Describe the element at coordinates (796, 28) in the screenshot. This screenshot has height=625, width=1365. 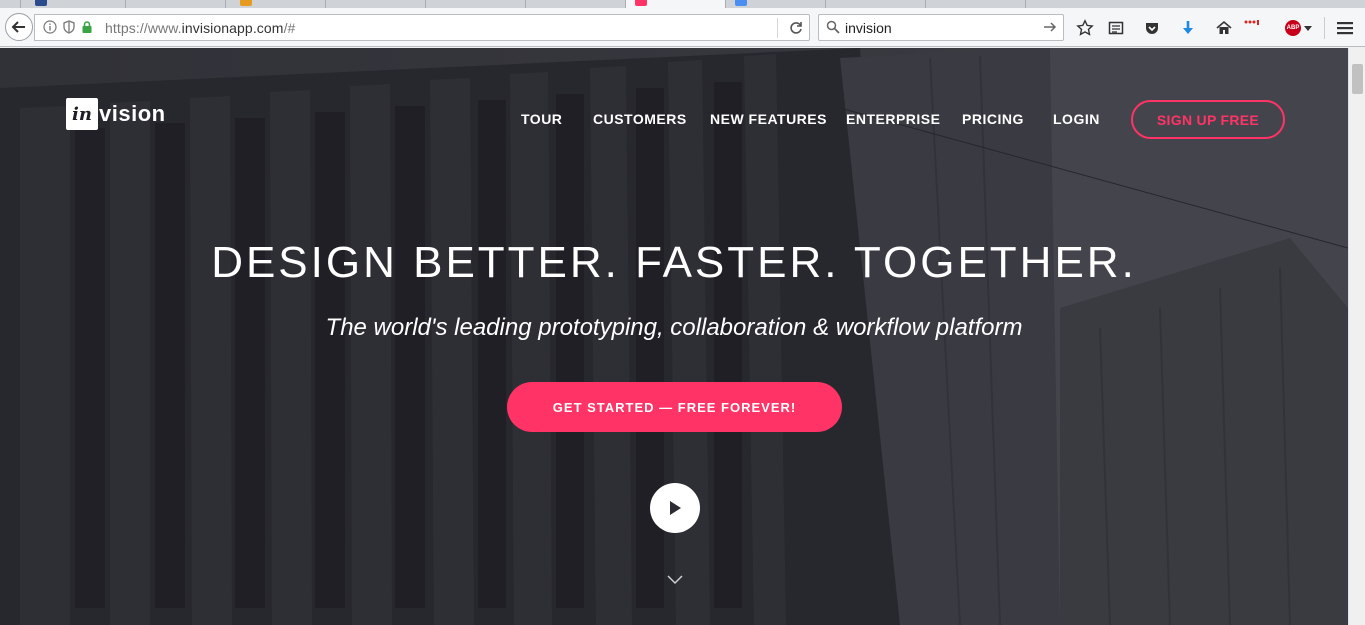
I see `reload-icon` at that location.